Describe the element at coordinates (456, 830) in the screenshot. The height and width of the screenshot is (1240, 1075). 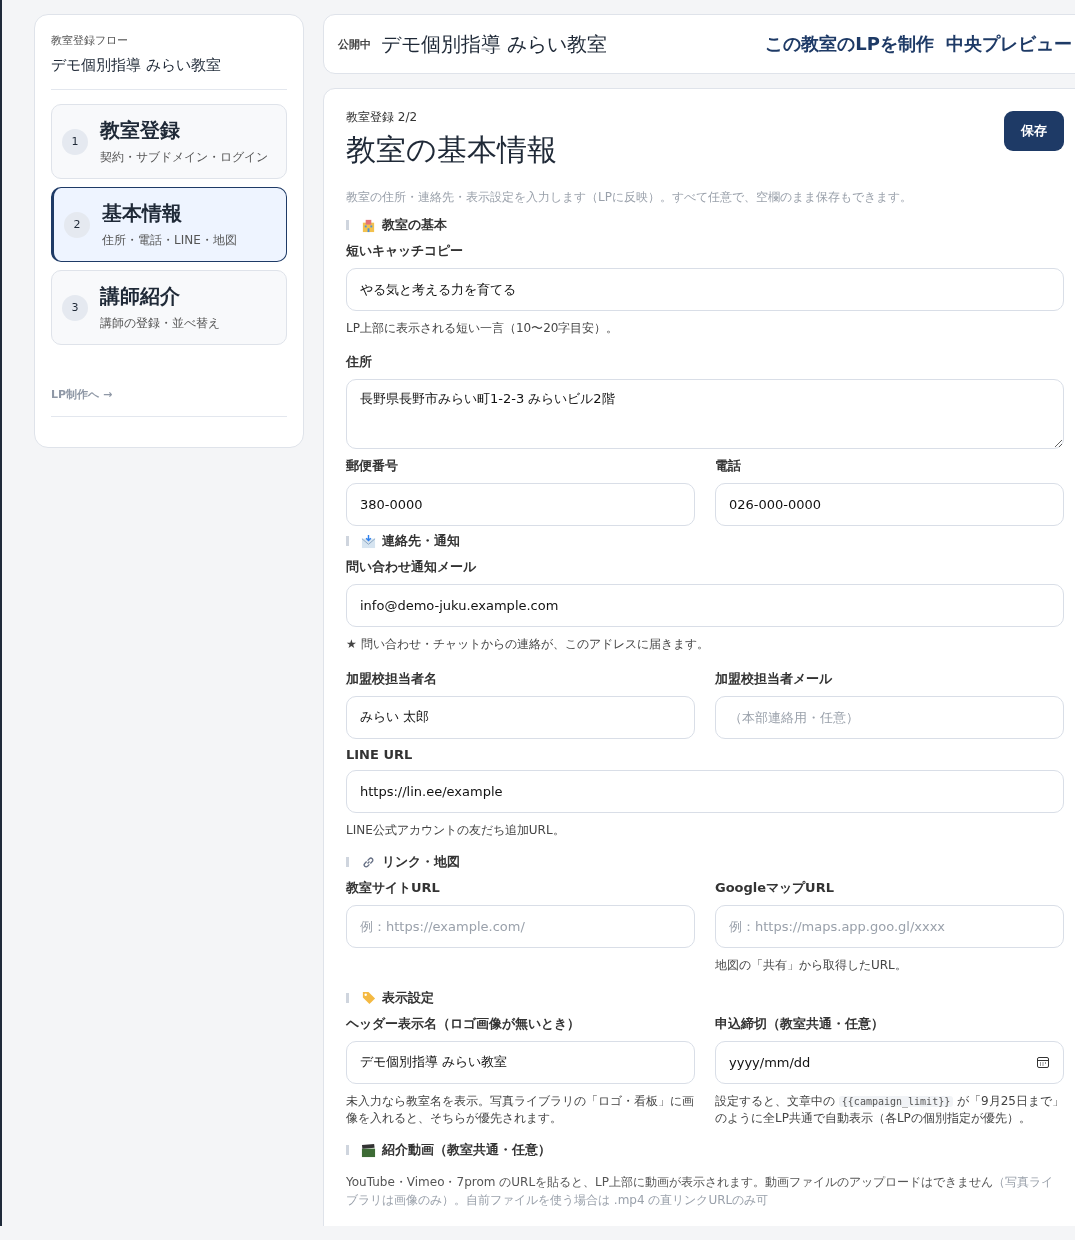
I see `field-hint: LINE公式アカウントの友だち追加URL。` at that location.